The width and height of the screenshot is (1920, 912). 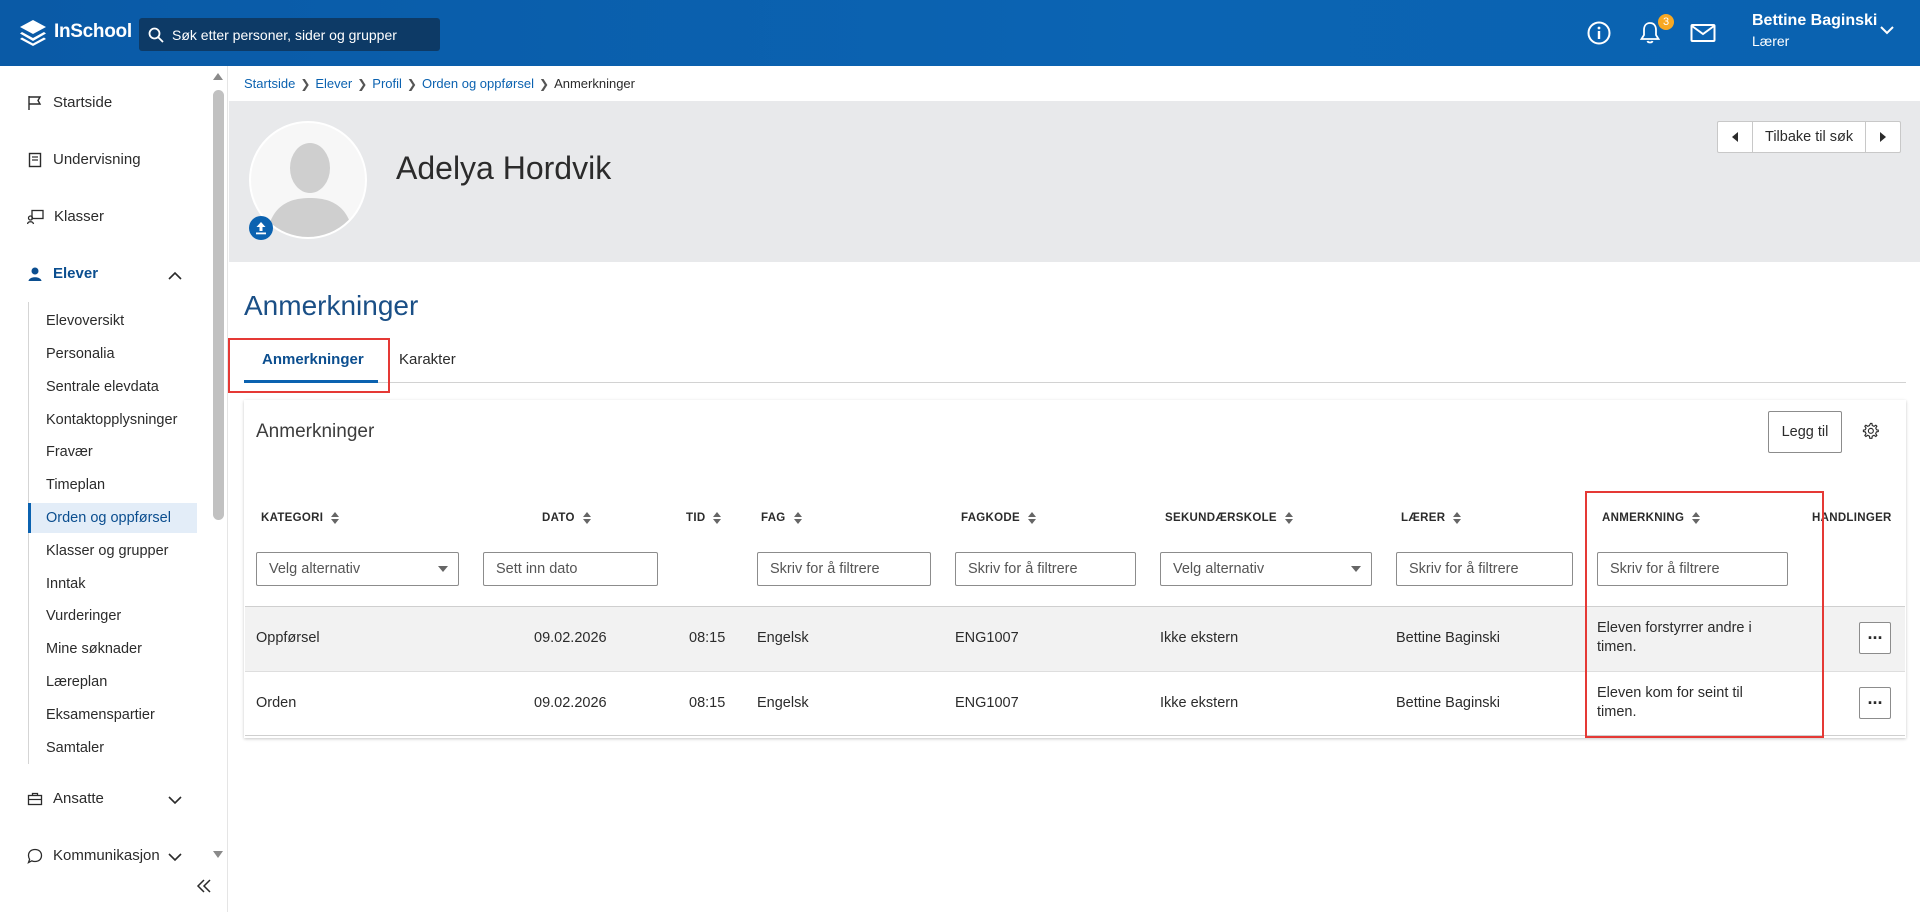 What do you see at coordinates (1431, 518) in the screenshot?
I see `column-header-larer: LÆRER` at bounding box center [1431, 518].